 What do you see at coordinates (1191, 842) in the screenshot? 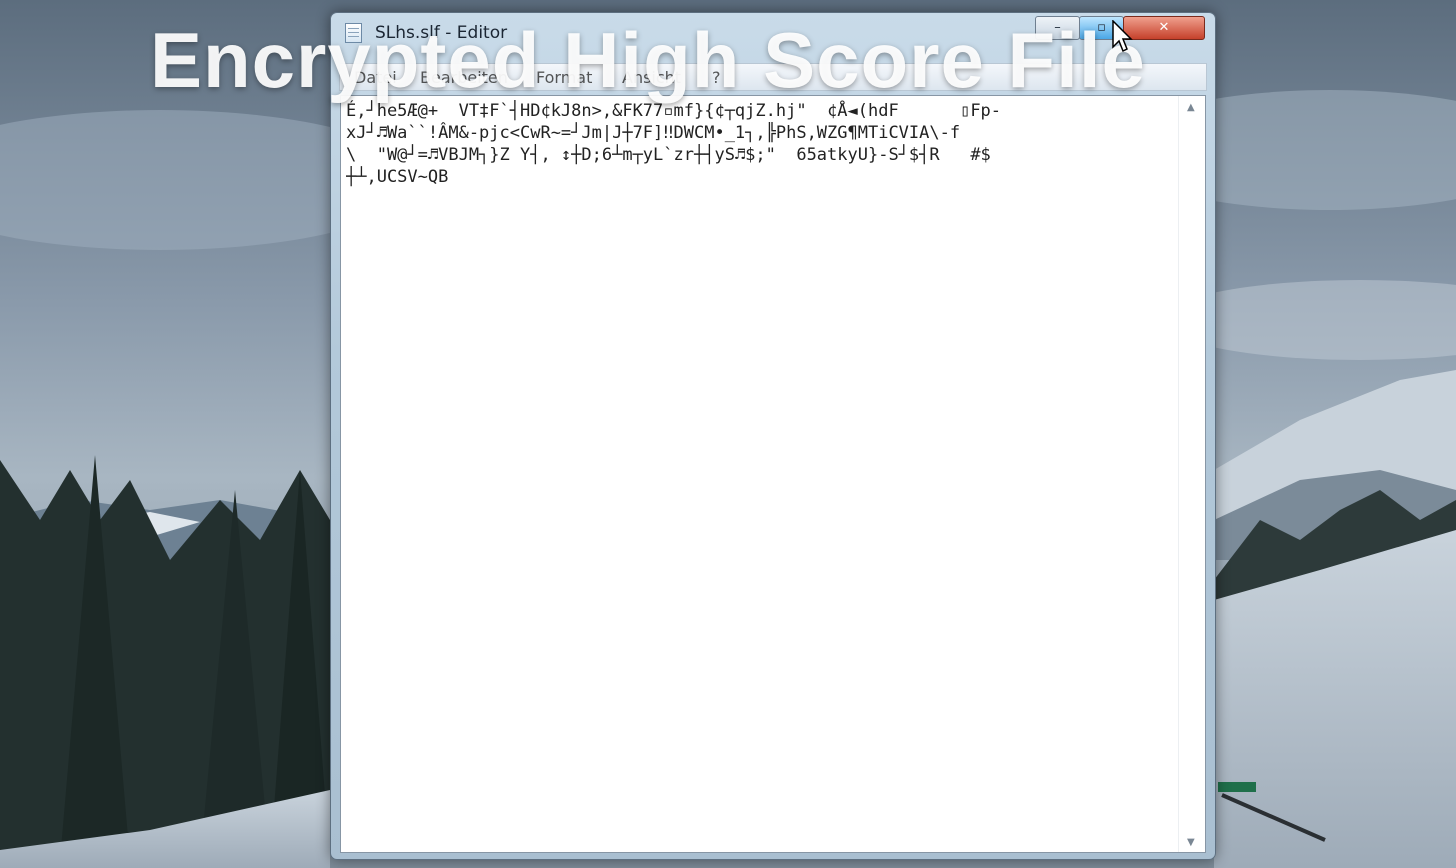
I see `scroll-down-arrow-icon: ▼` at bounding box center [1191, 842].